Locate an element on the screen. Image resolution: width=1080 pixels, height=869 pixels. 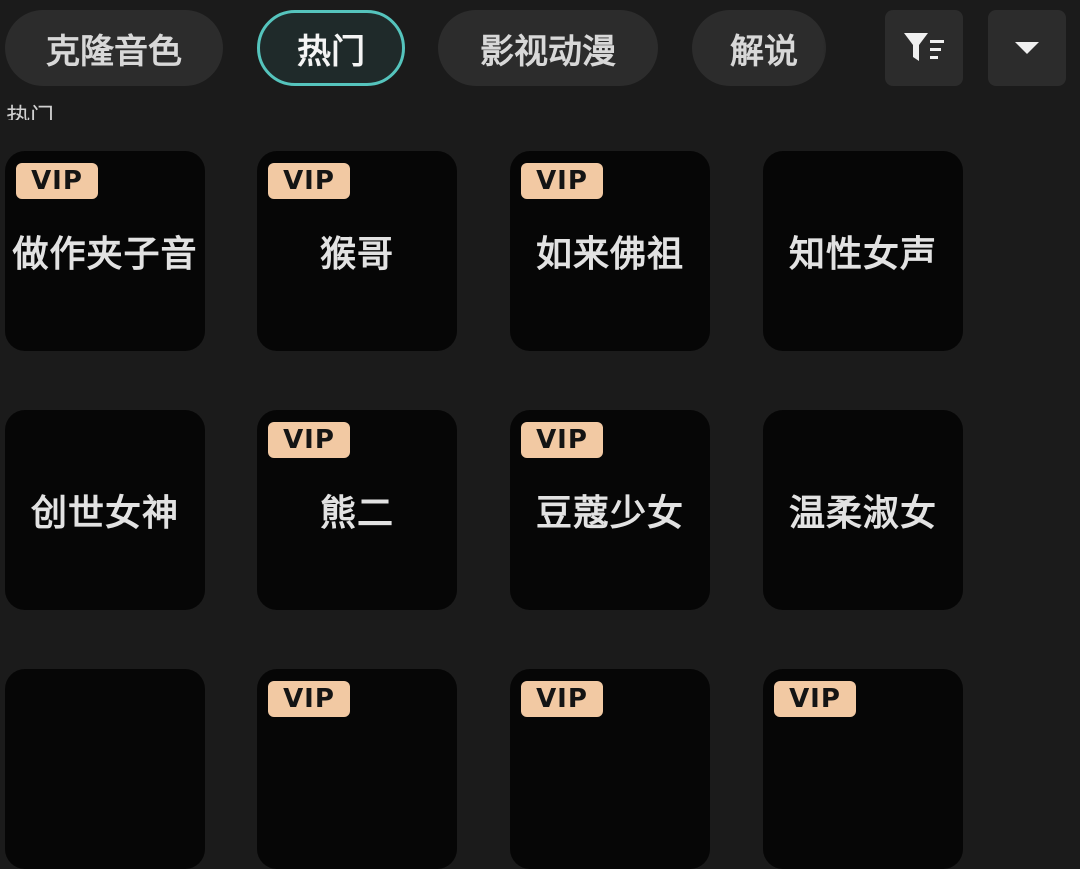
voice-card: VIP 猴哥 is located at coordinates (357, 251).